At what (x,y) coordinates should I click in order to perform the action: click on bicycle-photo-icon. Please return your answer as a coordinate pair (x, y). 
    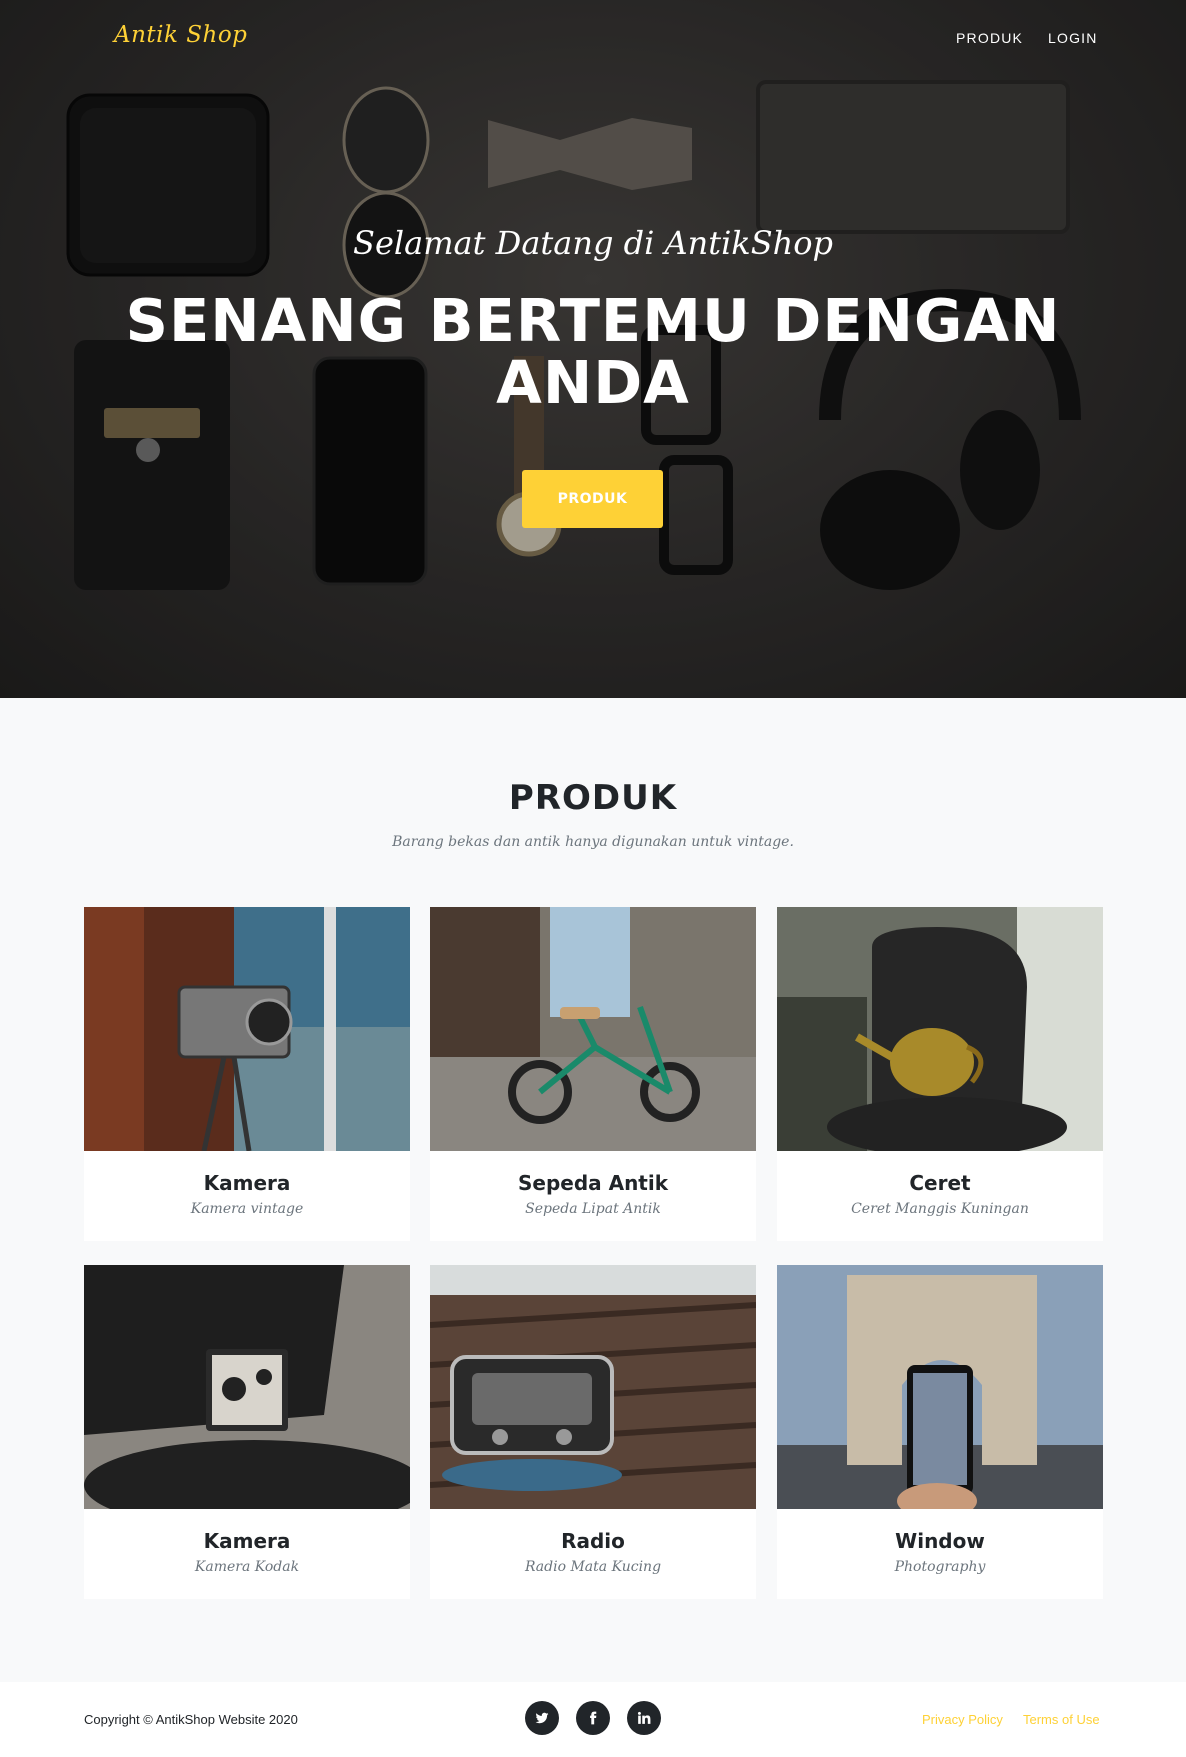
    Looking at the image, I should click on (593, 1029).